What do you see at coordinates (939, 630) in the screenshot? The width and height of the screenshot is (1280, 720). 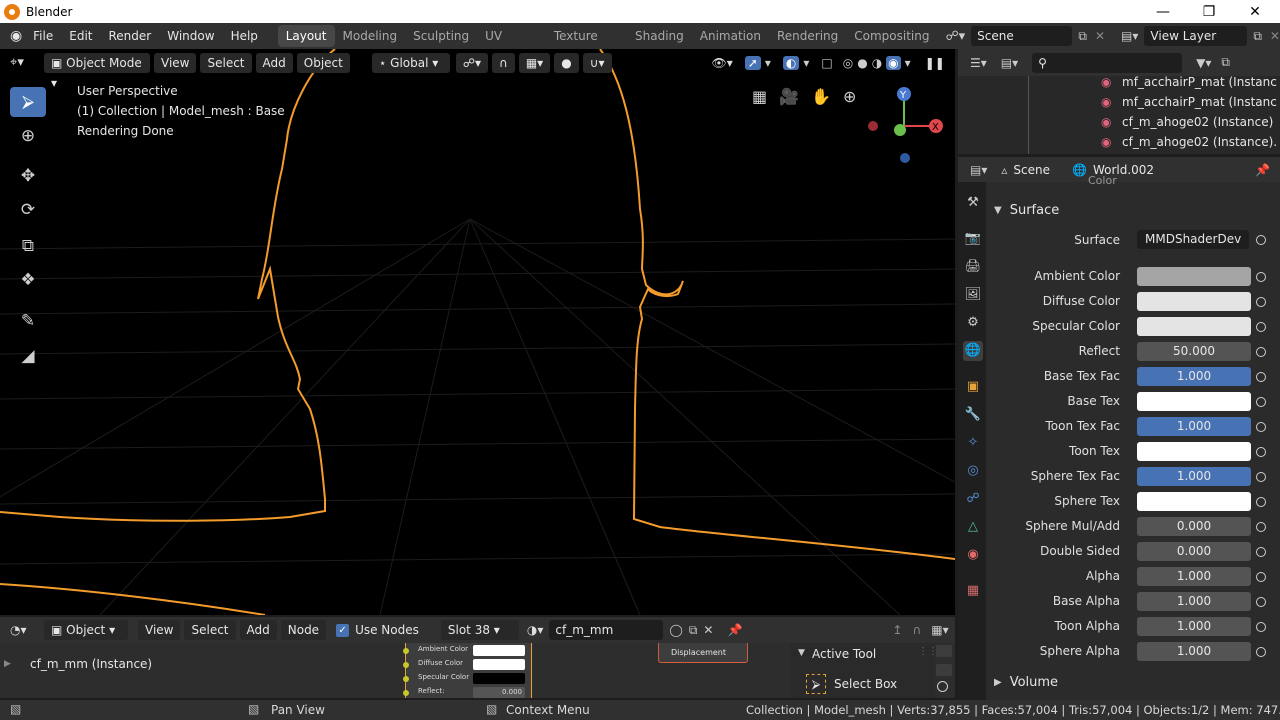 I see `node-snap-element-icon: ▦▾` at bounding box center [939, 630].